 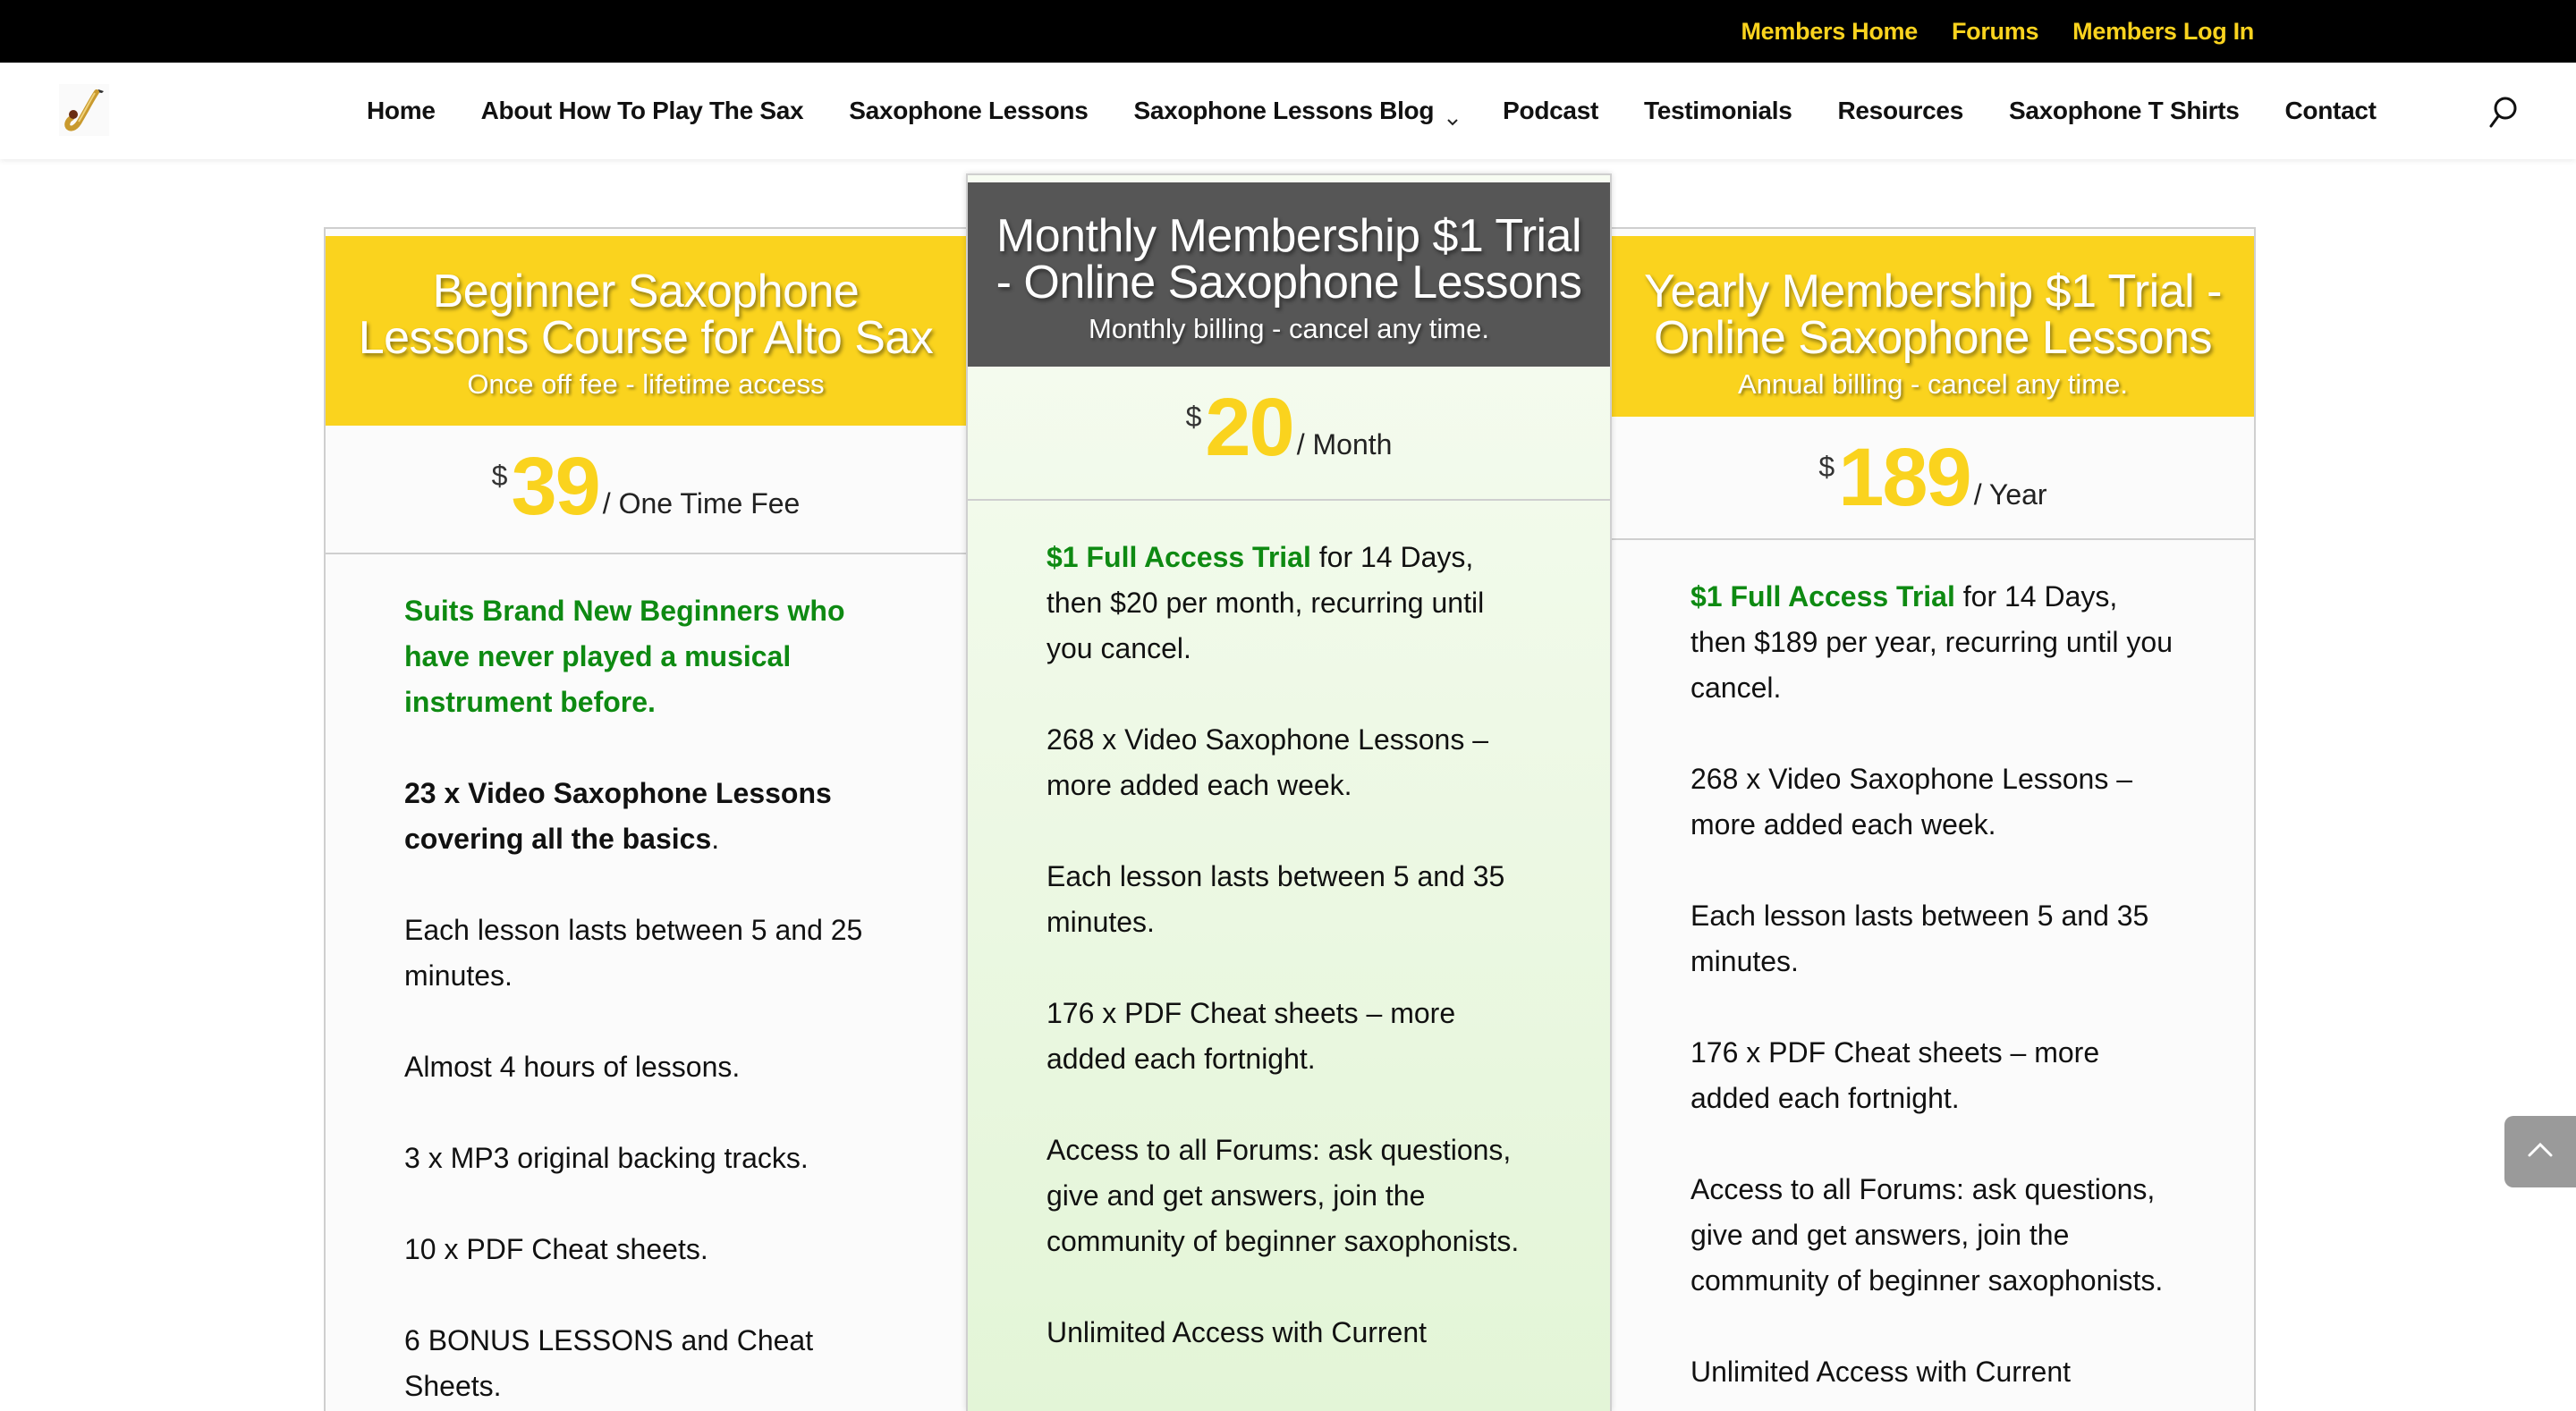 I want to click on plan-title-line: Online Saxophone Lessons, so click(x=1933, y=338).